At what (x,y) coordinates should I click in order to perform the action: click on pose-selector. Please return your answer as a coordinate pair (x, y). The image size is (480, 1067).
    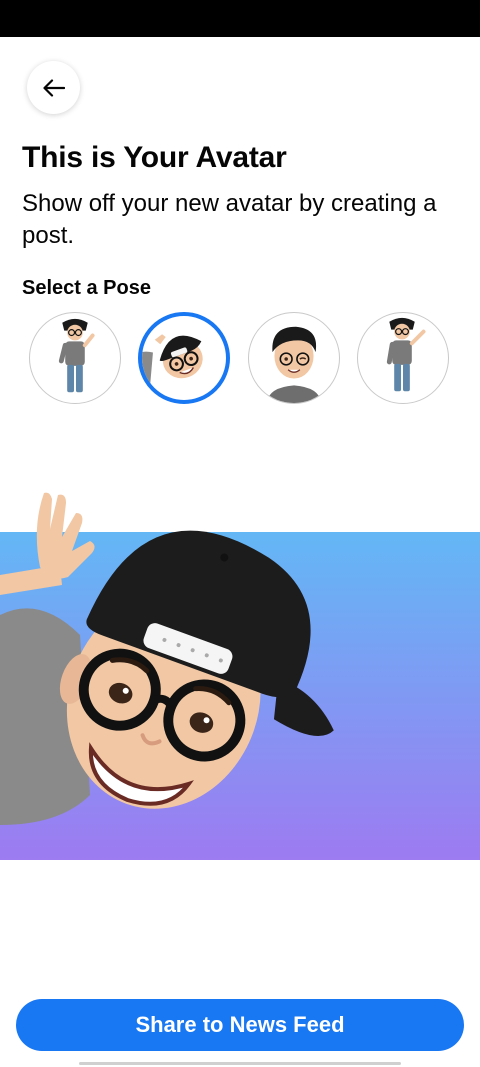
    Looking at the image, I should click on (241, 359).